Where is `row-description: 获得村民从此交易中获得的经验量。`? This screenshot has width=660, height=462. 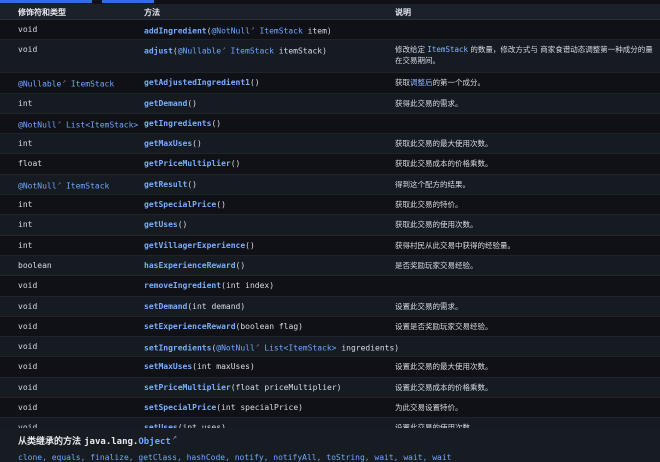 row-description: 获得村民从此交易中获得的经验量。 is located at coordinates (526, 245).